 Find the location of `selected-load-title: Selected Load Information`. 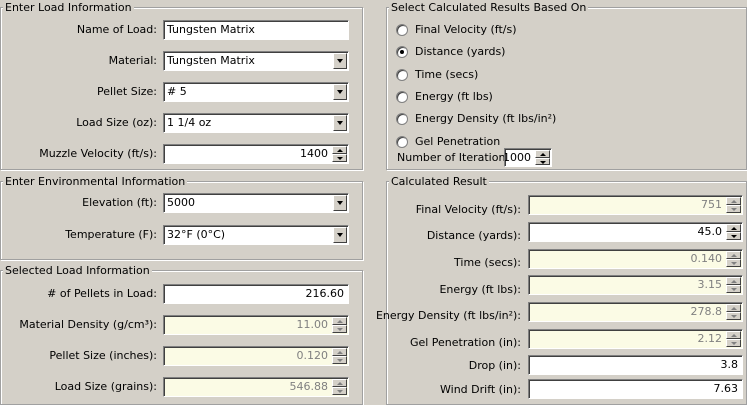

selected-load-title: Selected Load Information is located at coordinates (77, 270).